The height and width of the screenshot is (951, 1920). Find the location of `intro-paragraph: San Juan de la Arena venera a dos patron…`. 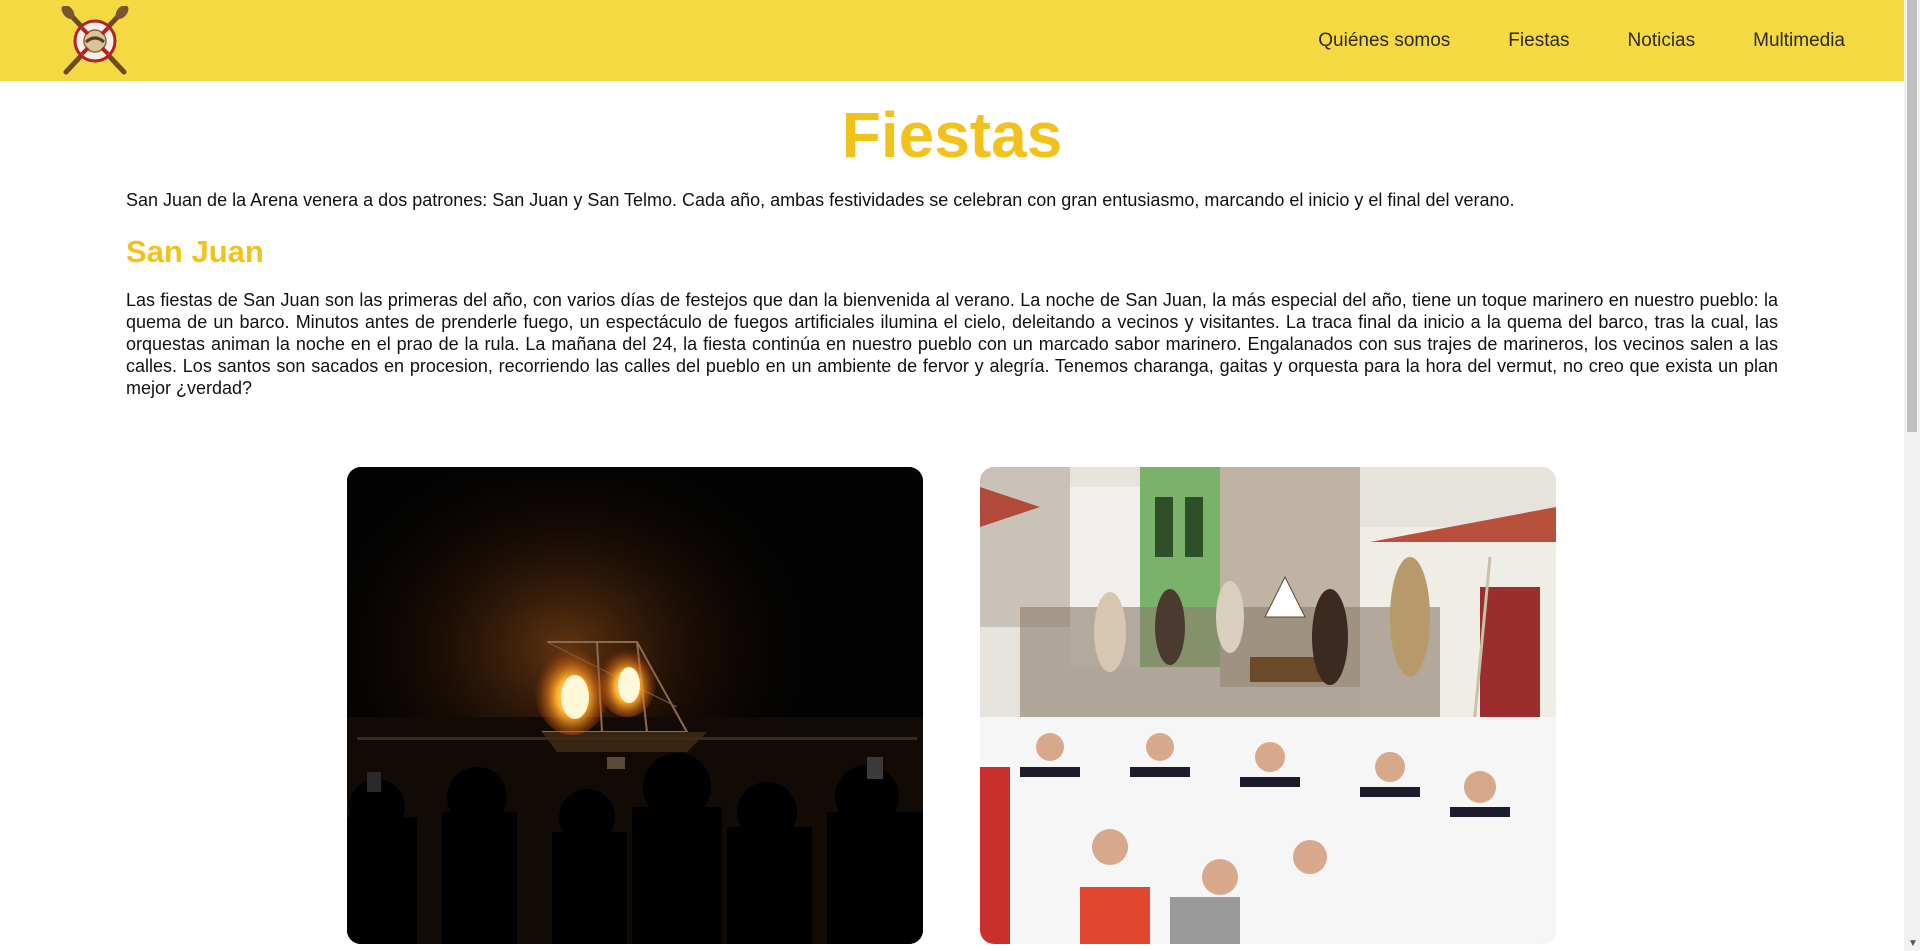

intro-paragraph: San Juan de la Arena venera a dos patron… is located at coordinates (820, 200).